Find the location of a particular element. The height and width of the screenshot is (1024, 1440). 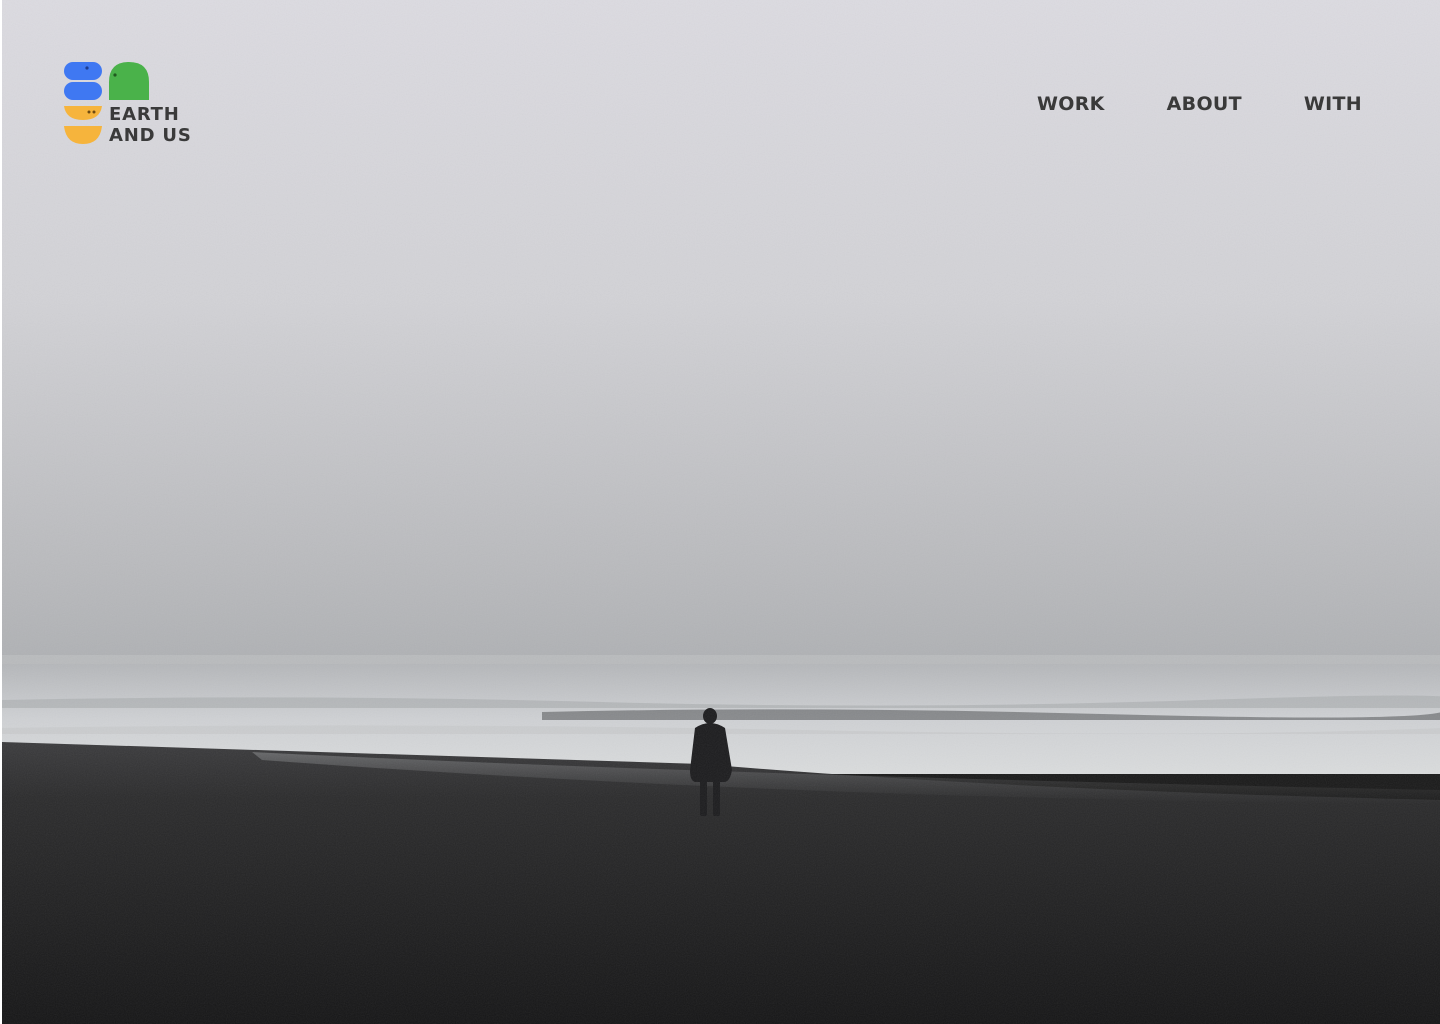

nav-link-about: ABOUT is located at coordinates (1204, 104).